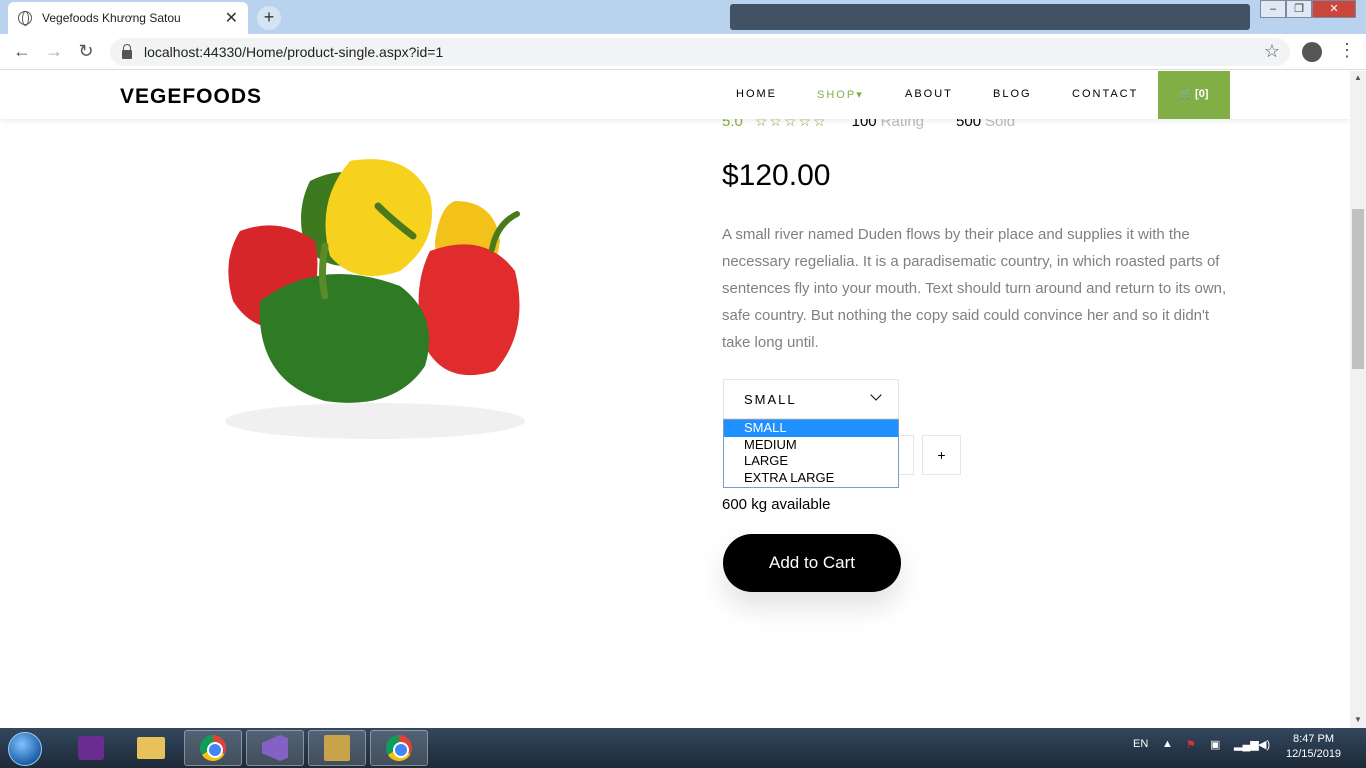 The height and width of the screenshot is (768, 1366). What do you see at coordinates (1299, 9) in the screenshot?
I see `maximize-button: ❐` at bounding box center [1299, 9].